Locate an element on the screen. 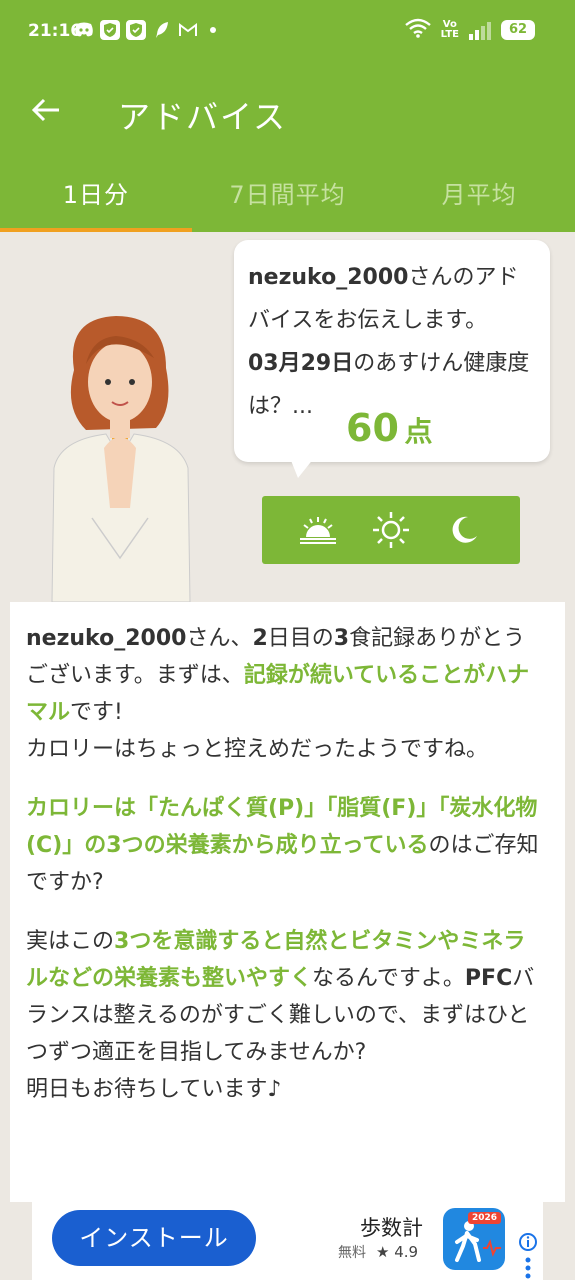 This screenshot has width=575, height=1280. wifi-icon is located at coordinates (417, 30).